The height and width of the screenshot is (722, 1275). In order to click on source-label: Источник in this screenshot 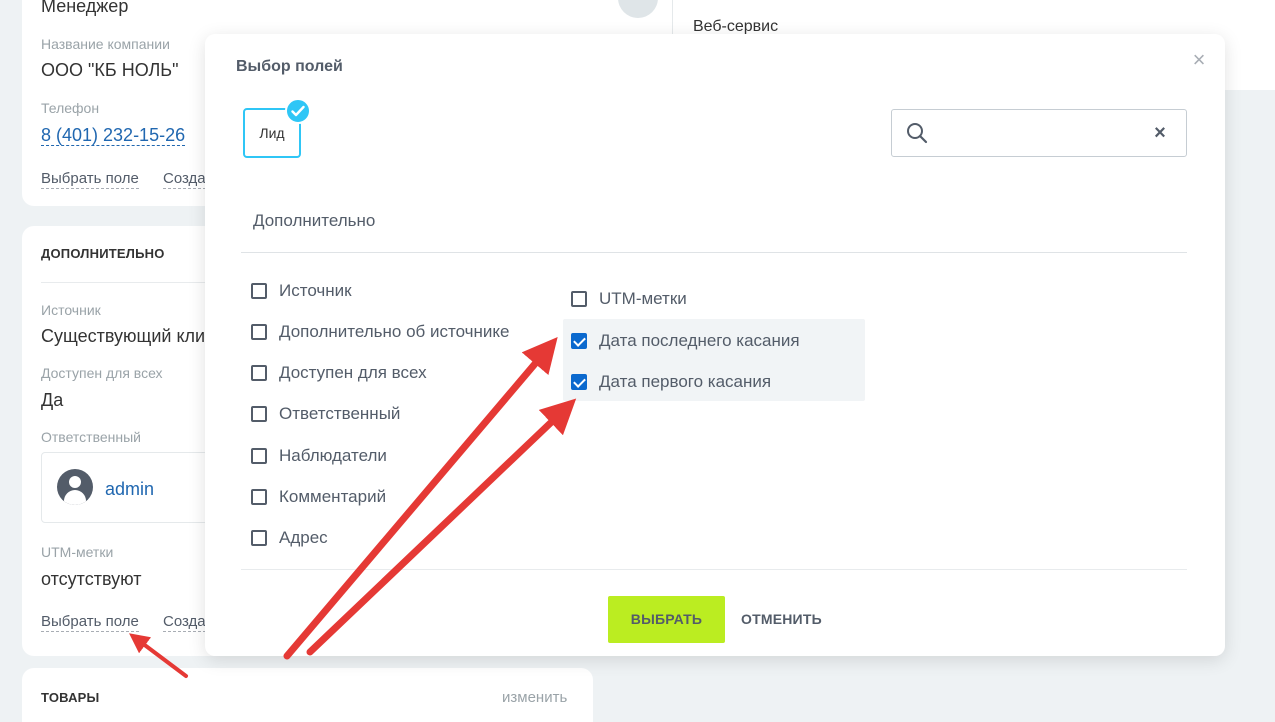, I will do `click(71, 310)`.